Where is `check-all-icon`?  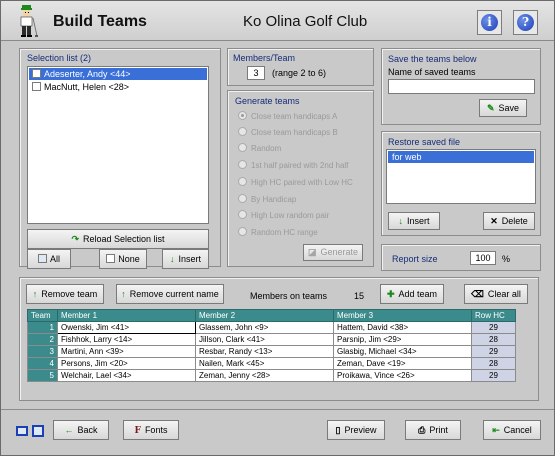
check-all-icon is located at coordinates (42, 258).